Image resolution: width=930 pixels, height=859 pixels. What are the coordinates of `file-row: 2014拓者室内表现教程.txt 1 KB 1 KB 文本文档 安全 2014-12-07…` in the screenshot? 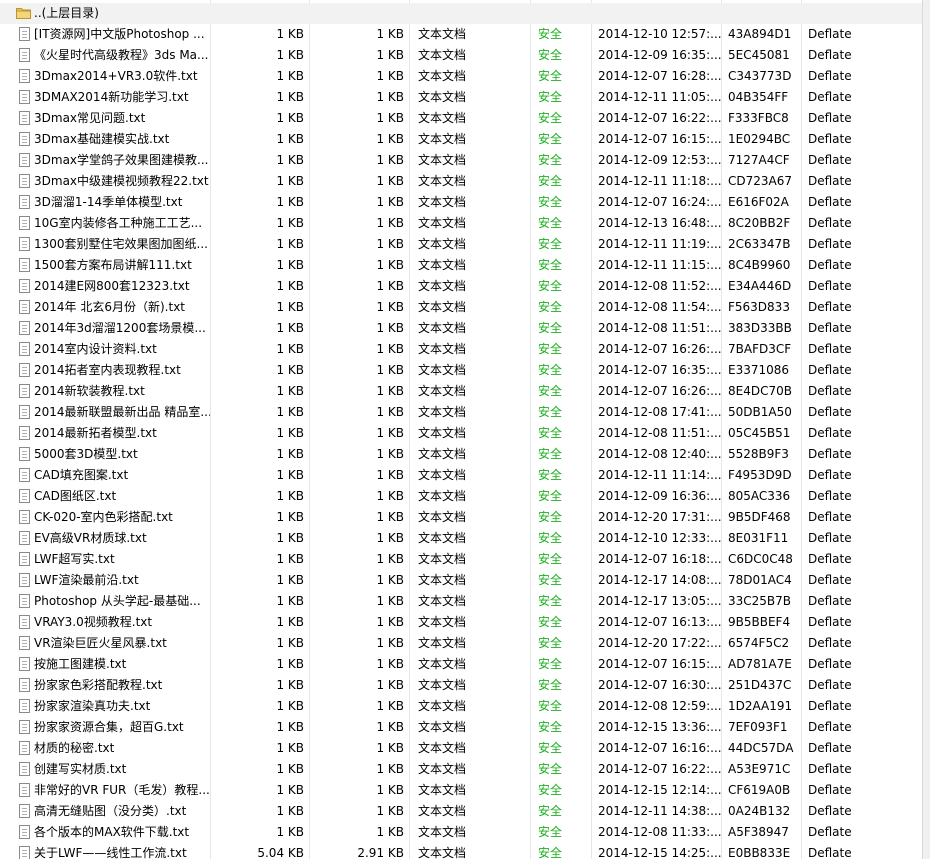 It's located at (465, 370).